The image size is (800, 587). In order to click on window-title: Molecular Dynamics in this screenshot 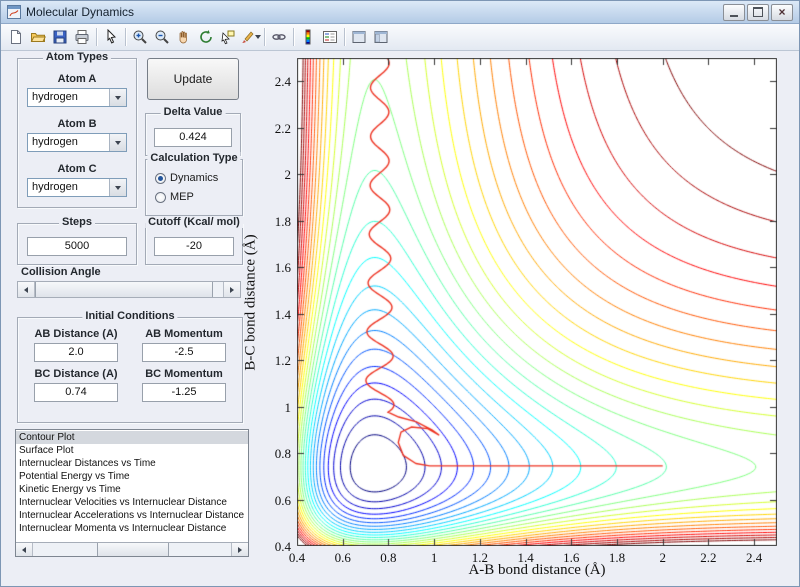, I will do `click(80, 12)`.